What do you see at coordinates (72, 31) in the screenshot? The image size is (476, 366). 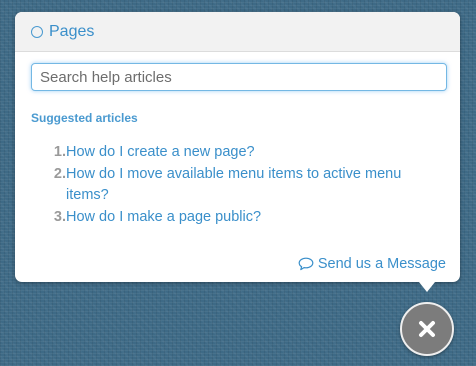 I see `widget-title: Pages` at bounding box center [72, 31].